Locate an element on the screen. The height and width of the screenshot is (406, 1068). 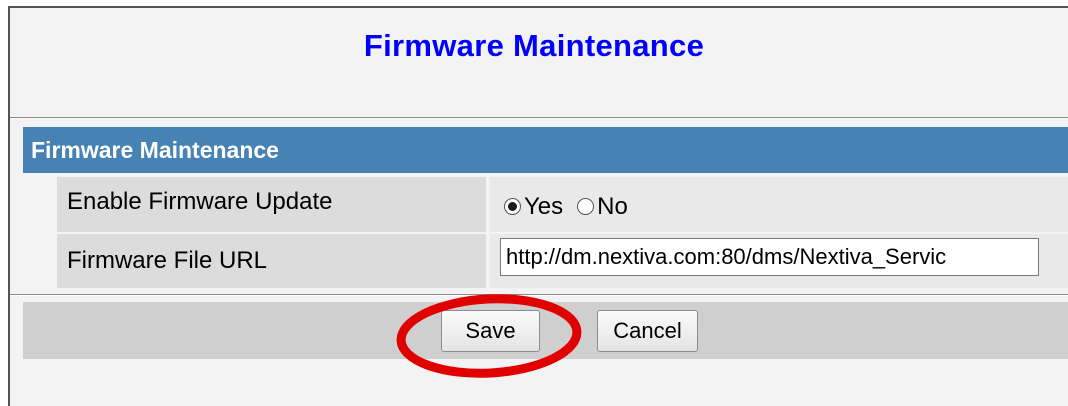
title-divider is located at coordinates (539, 118).